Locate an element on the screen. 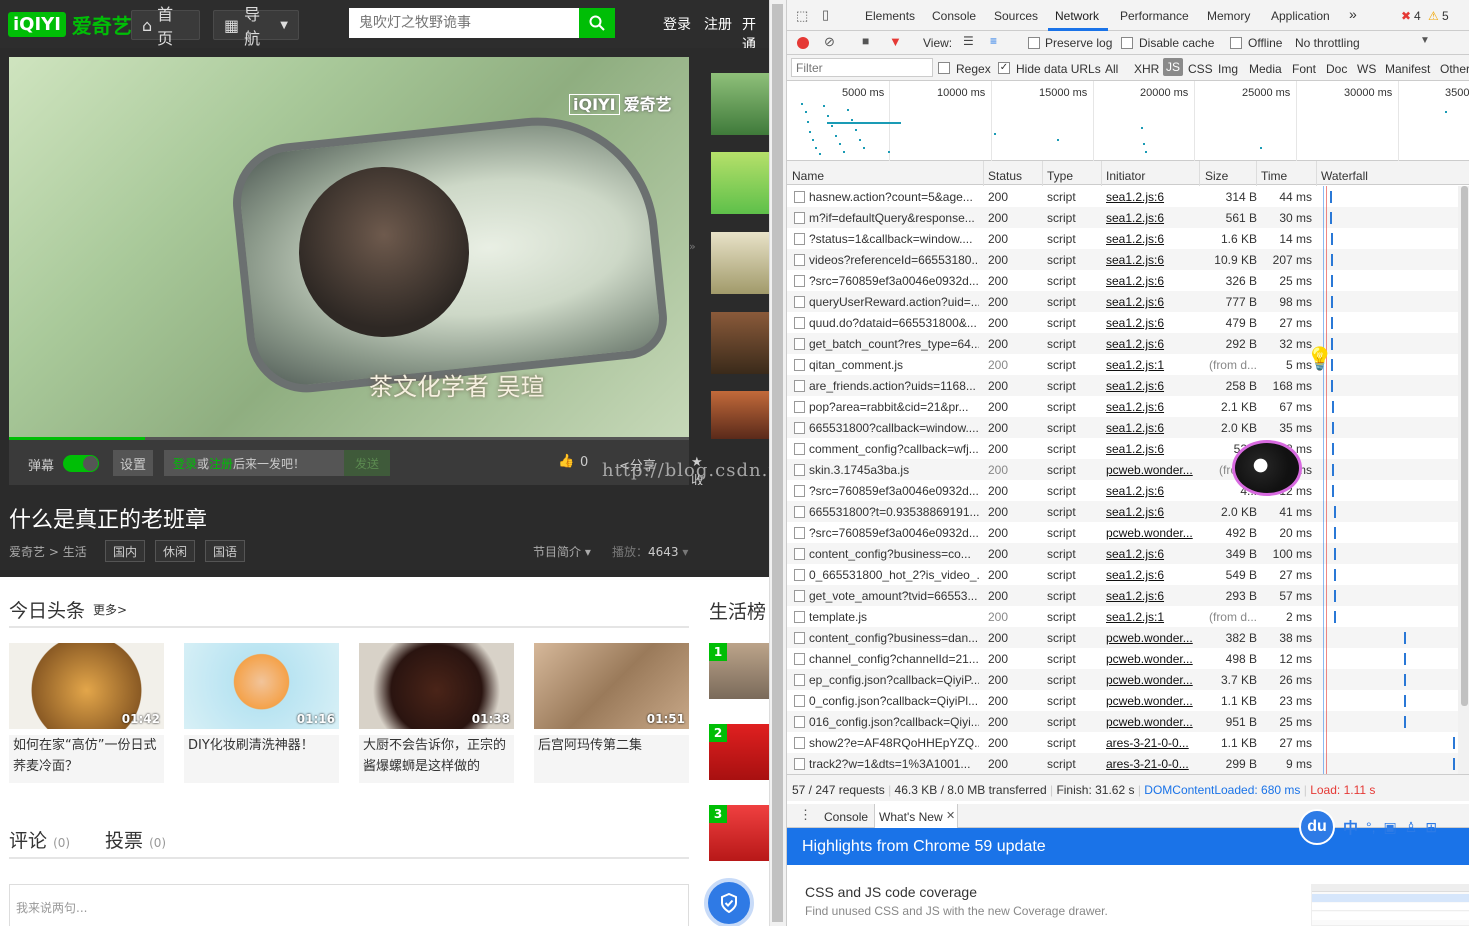 The width and height of the screenshot is (1469, 926). throttling-dropdown-icon: ▼ is located at coordinates (1425, 40).